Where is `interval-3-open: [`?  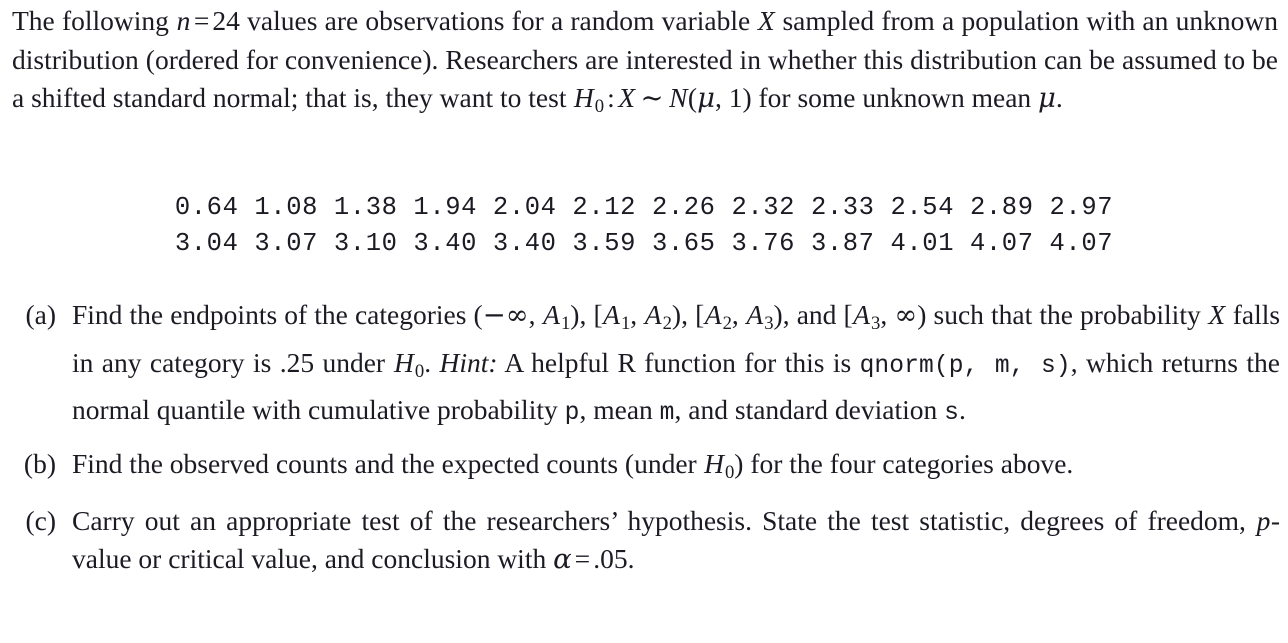
interval-3-open: [ is located at coordinates (700, 314).